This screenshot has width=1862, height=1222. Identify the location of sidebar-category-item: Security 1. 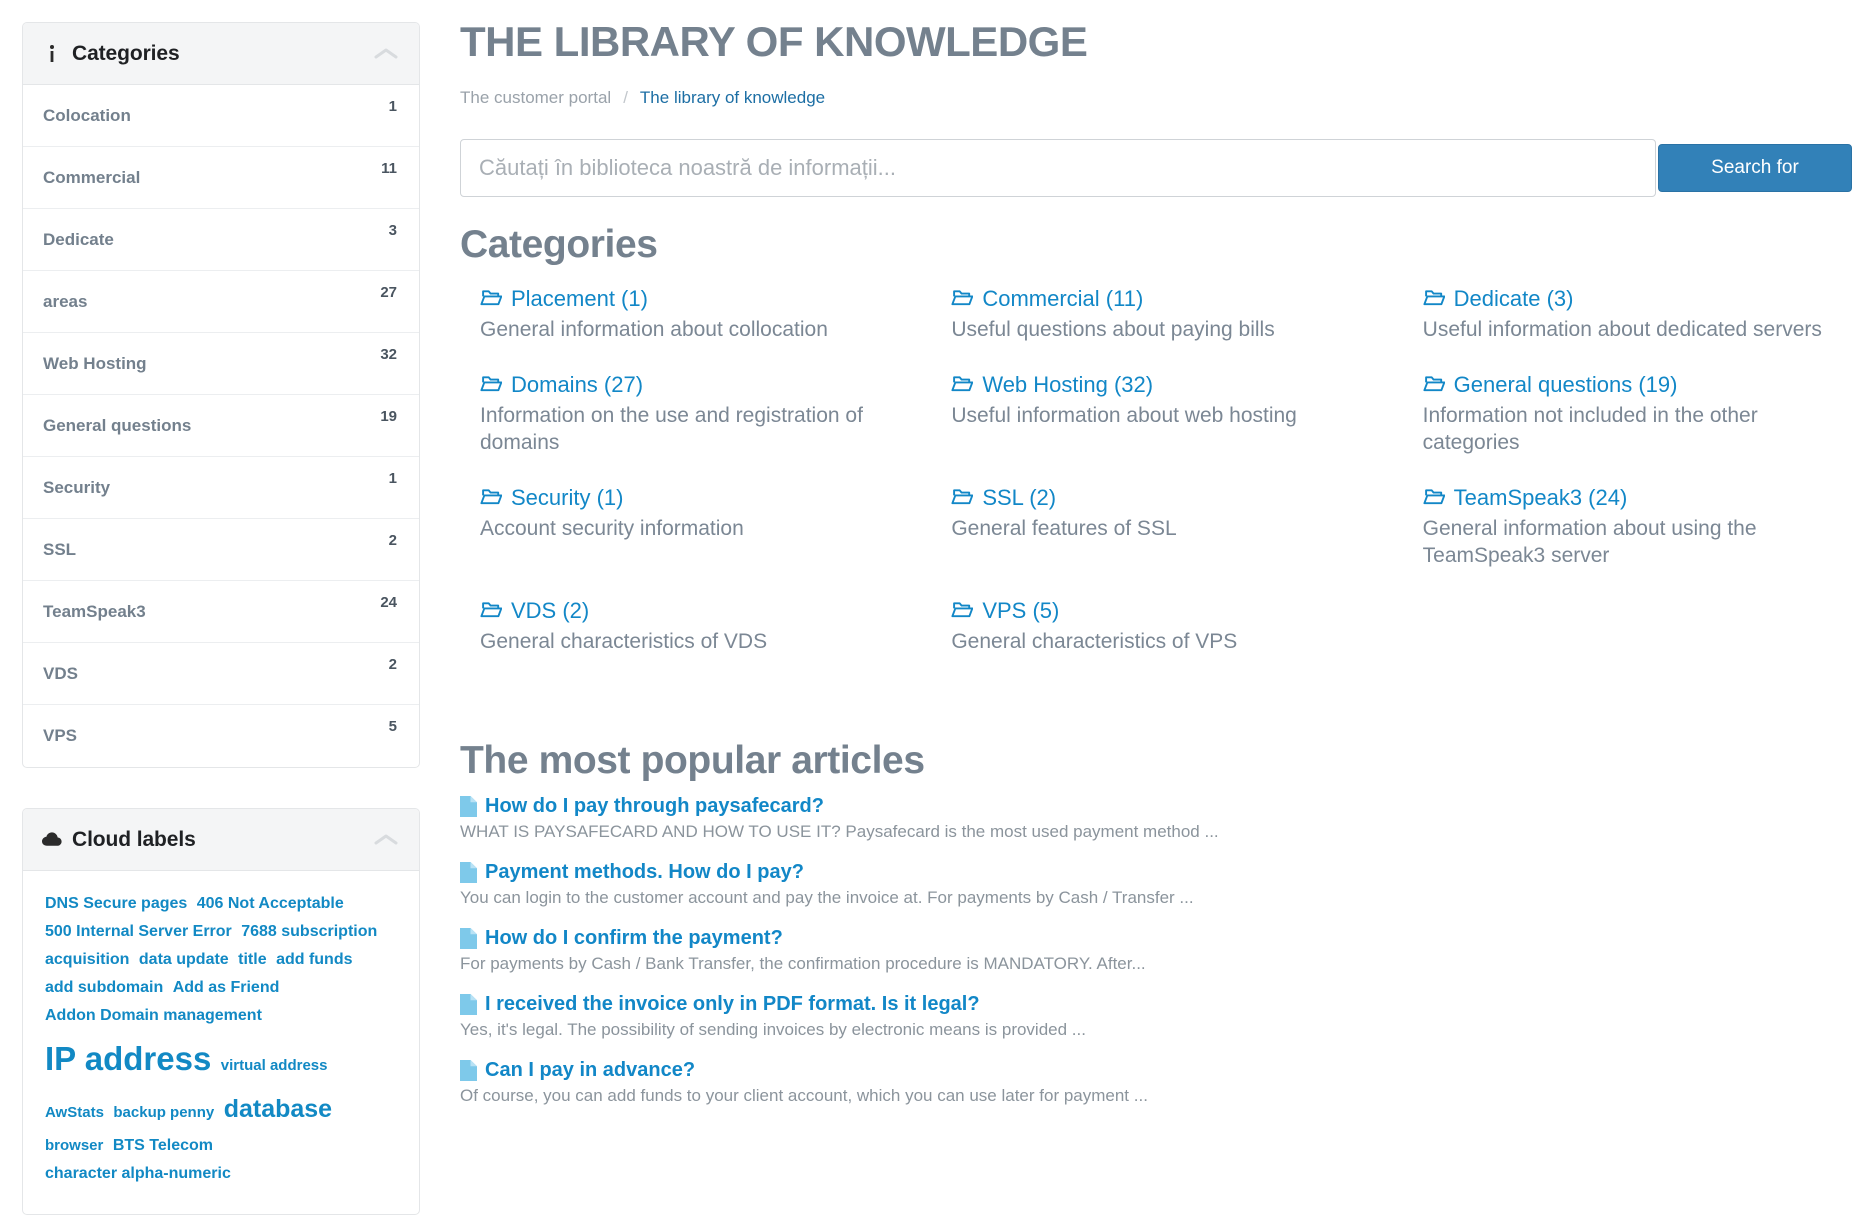
(221, 488).